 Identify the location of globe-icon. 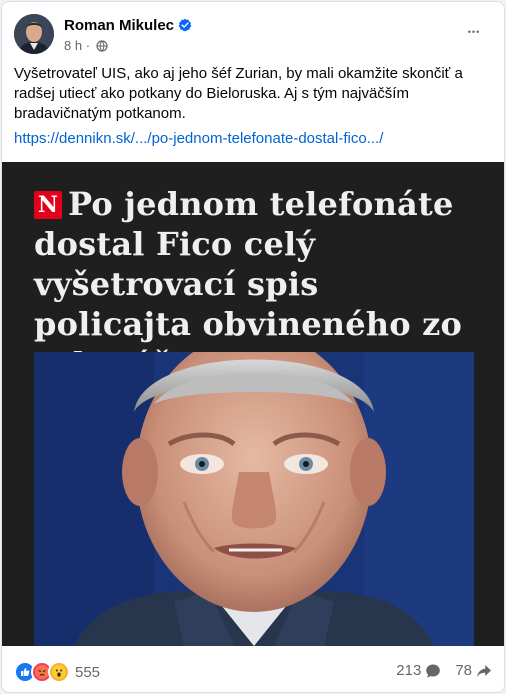
(102, 46).